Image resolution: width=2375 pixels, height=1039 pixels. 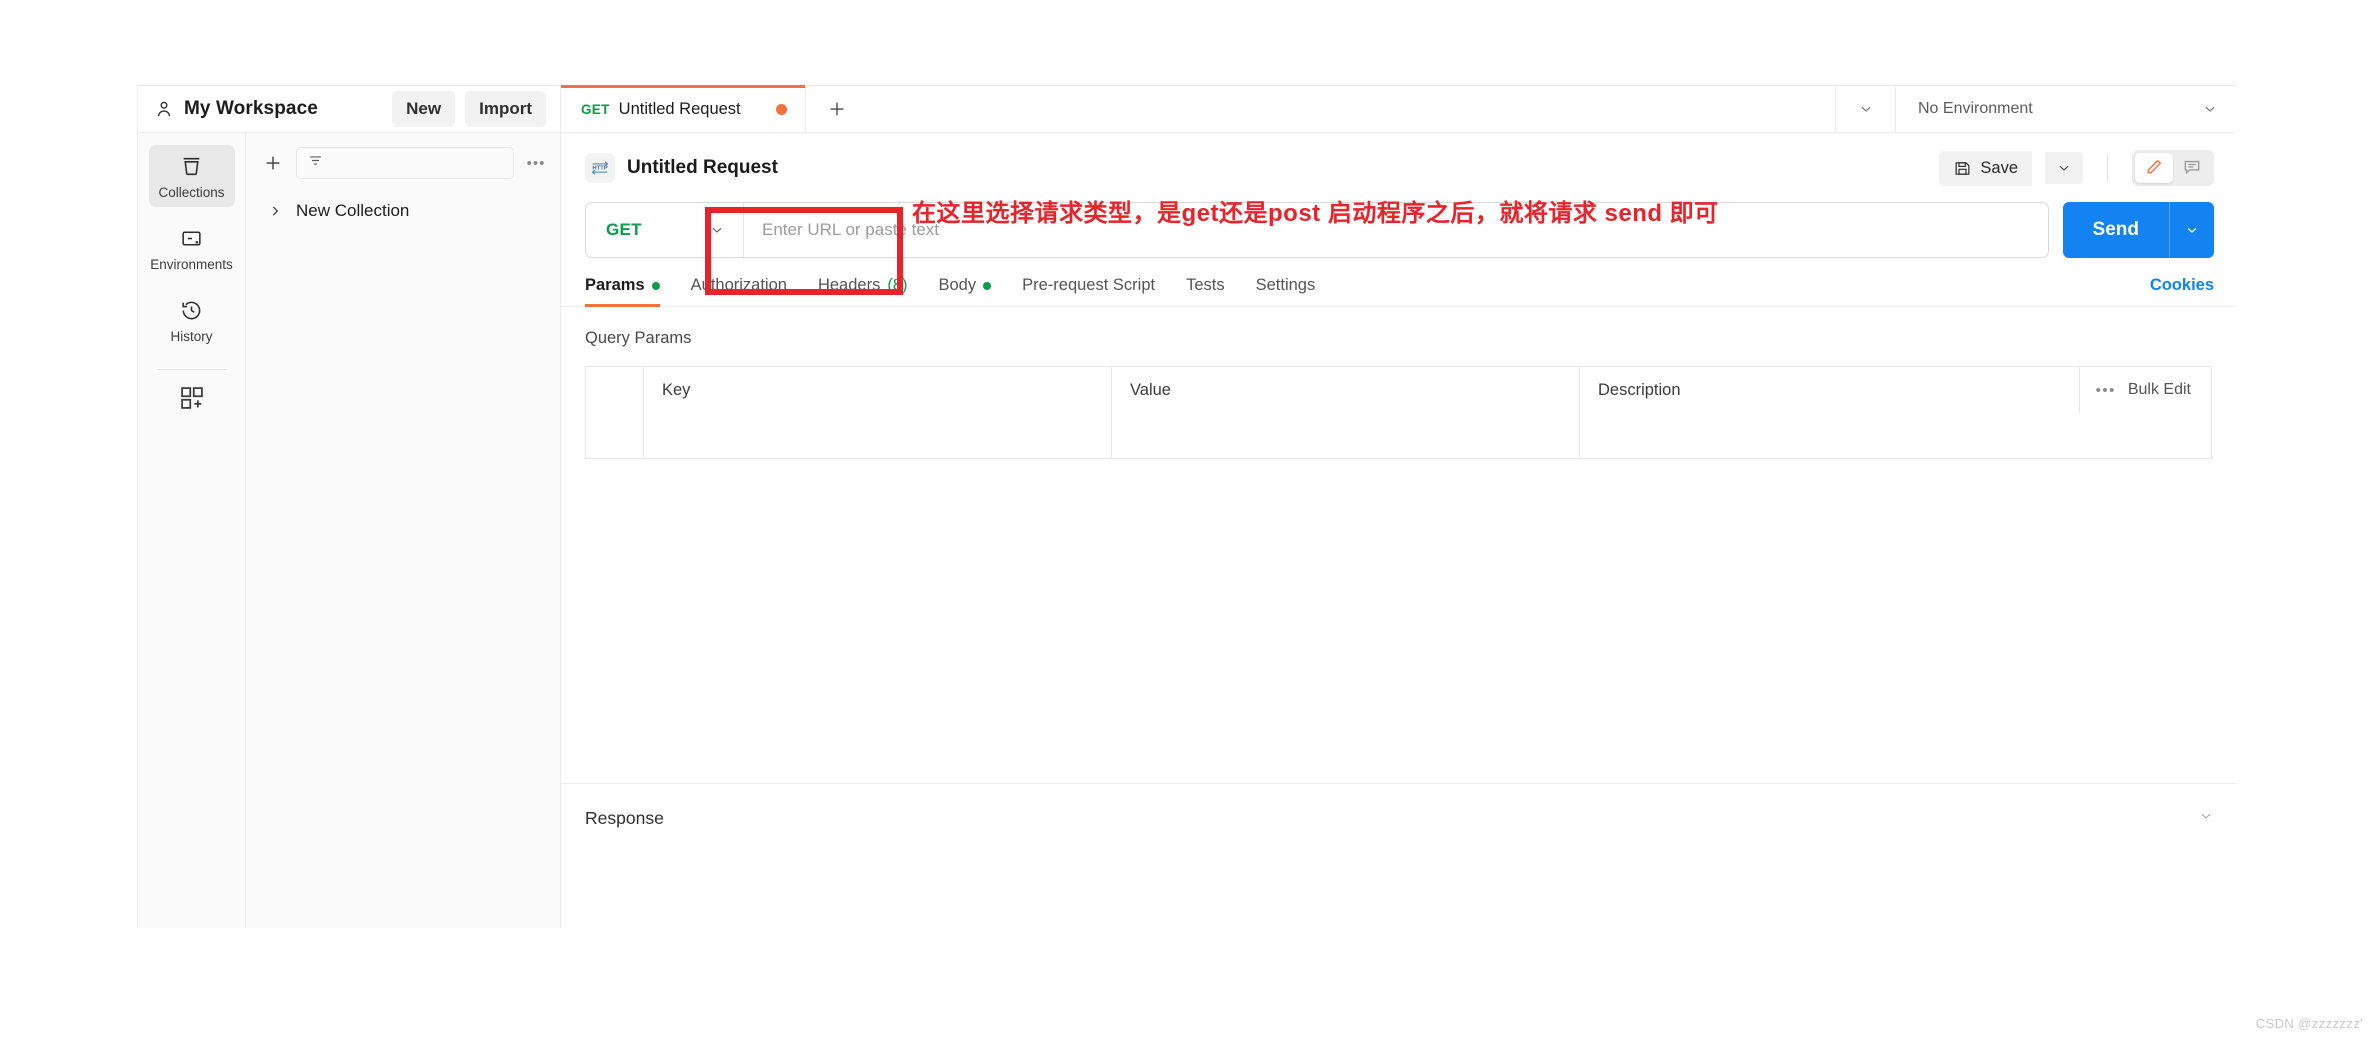 What do you see at coordinates (191, 166) in the screenshot?
I see `collections-icon` at bounding box center [191, 166].